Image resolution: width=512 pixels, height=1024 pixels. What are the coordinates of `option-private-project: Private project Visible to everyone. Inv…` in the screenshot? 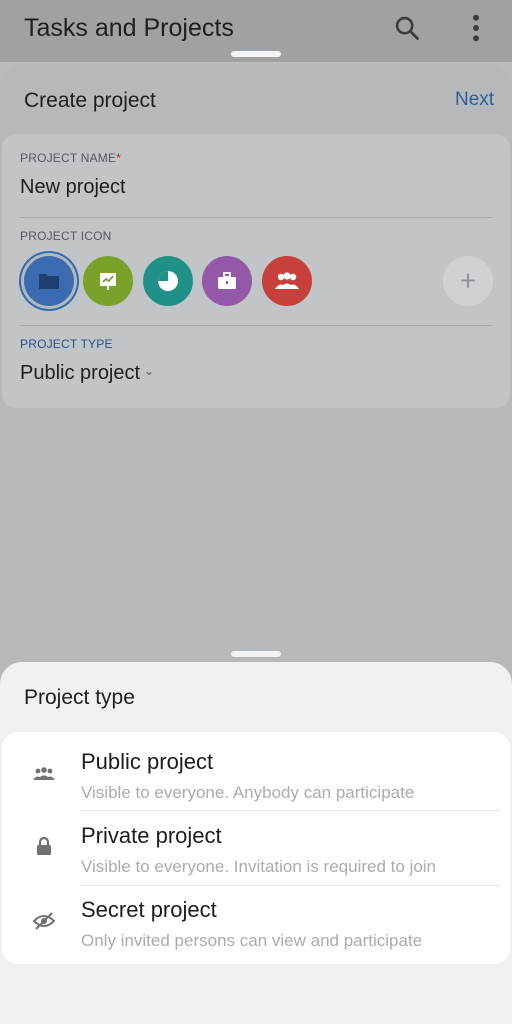 It's located at (256, 847).